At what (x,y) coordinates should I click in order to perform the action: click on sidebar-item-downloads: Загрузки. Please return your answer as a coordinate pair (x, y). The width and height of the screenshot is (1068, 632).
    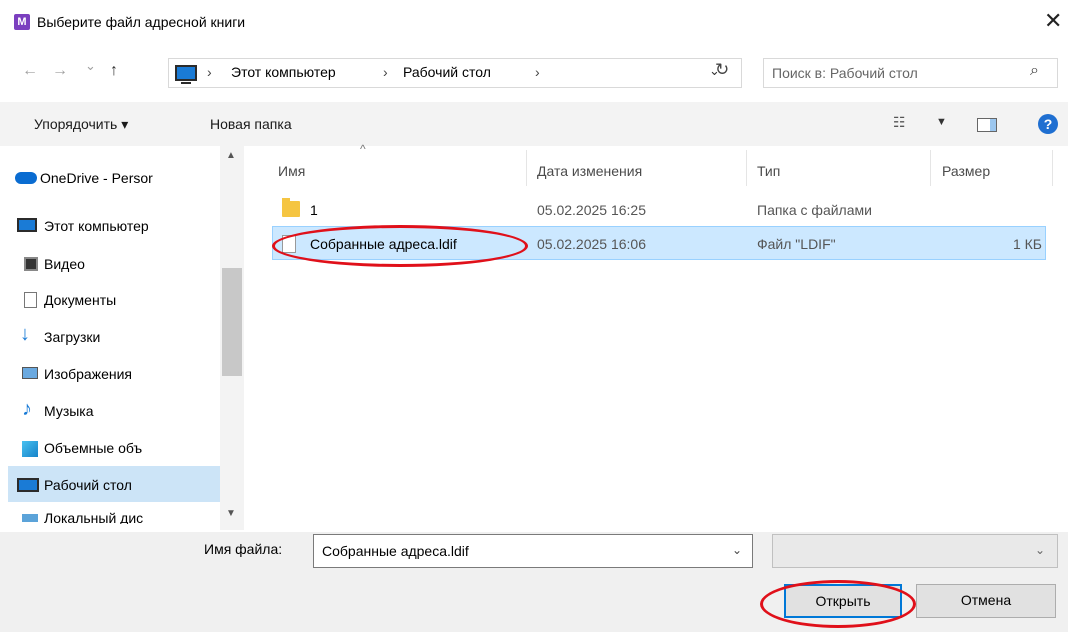
    Looking at the image, I should click on (72, 337).